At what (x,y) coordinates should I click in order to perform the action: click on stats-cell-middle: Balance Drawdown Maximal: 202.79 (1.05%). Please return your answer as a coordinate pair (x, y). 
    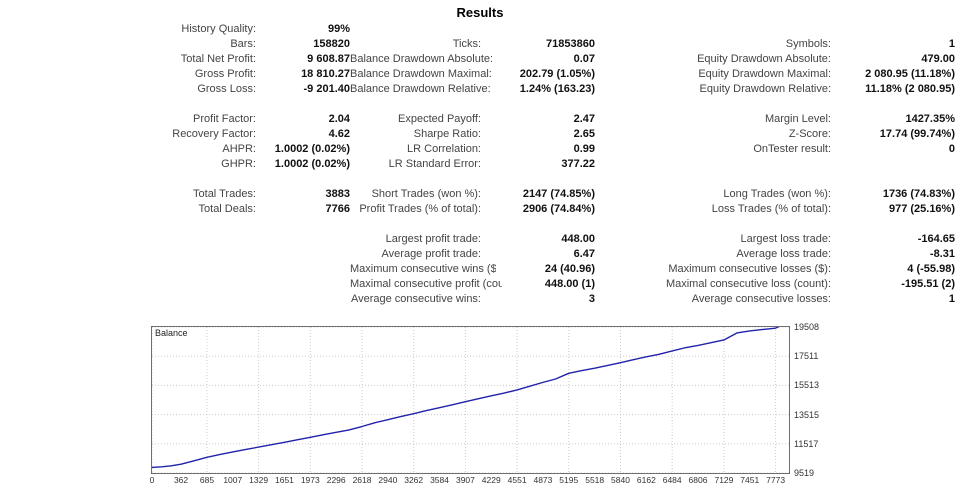
    Looking at the image, I should click on (472, 74).